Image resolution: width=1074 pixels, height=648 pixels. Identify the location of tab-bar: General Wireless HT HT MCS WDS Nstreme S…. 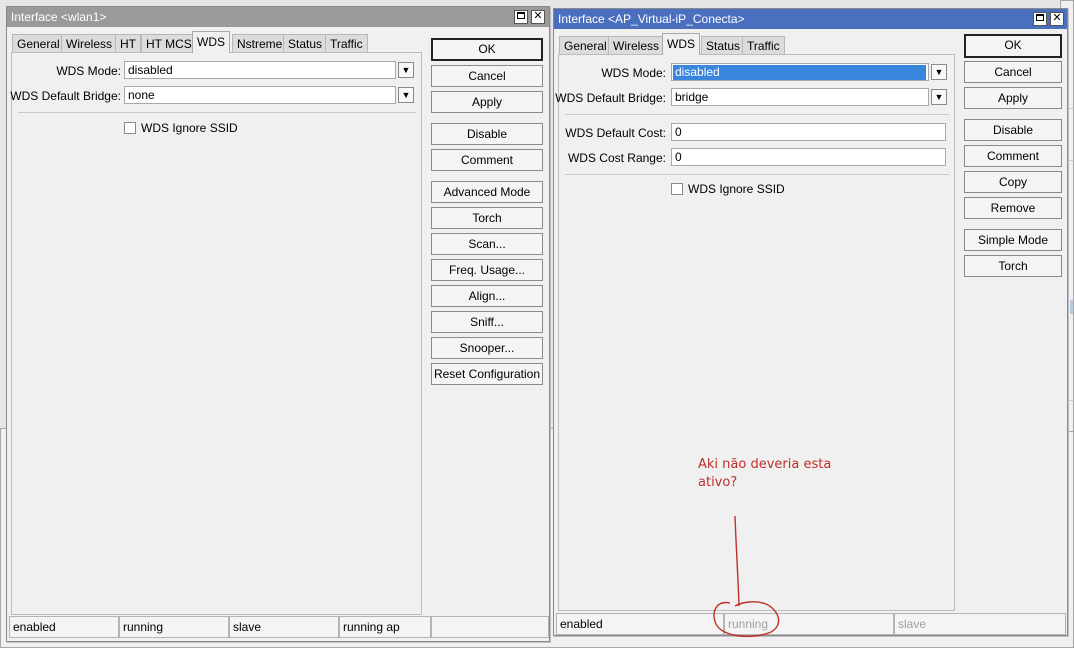
(222, 42).